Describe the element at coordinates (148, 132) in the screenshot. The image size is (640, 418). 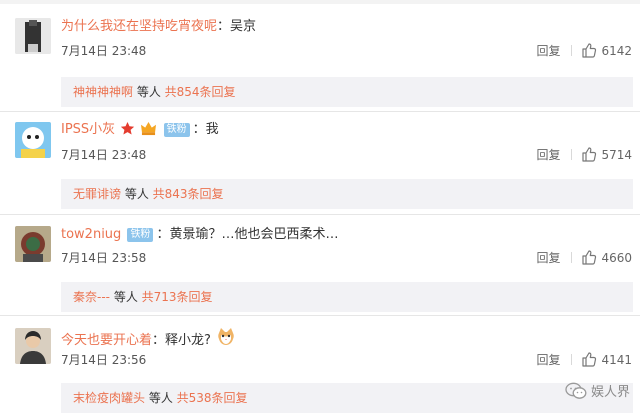
I see `crown-icon` at that location.